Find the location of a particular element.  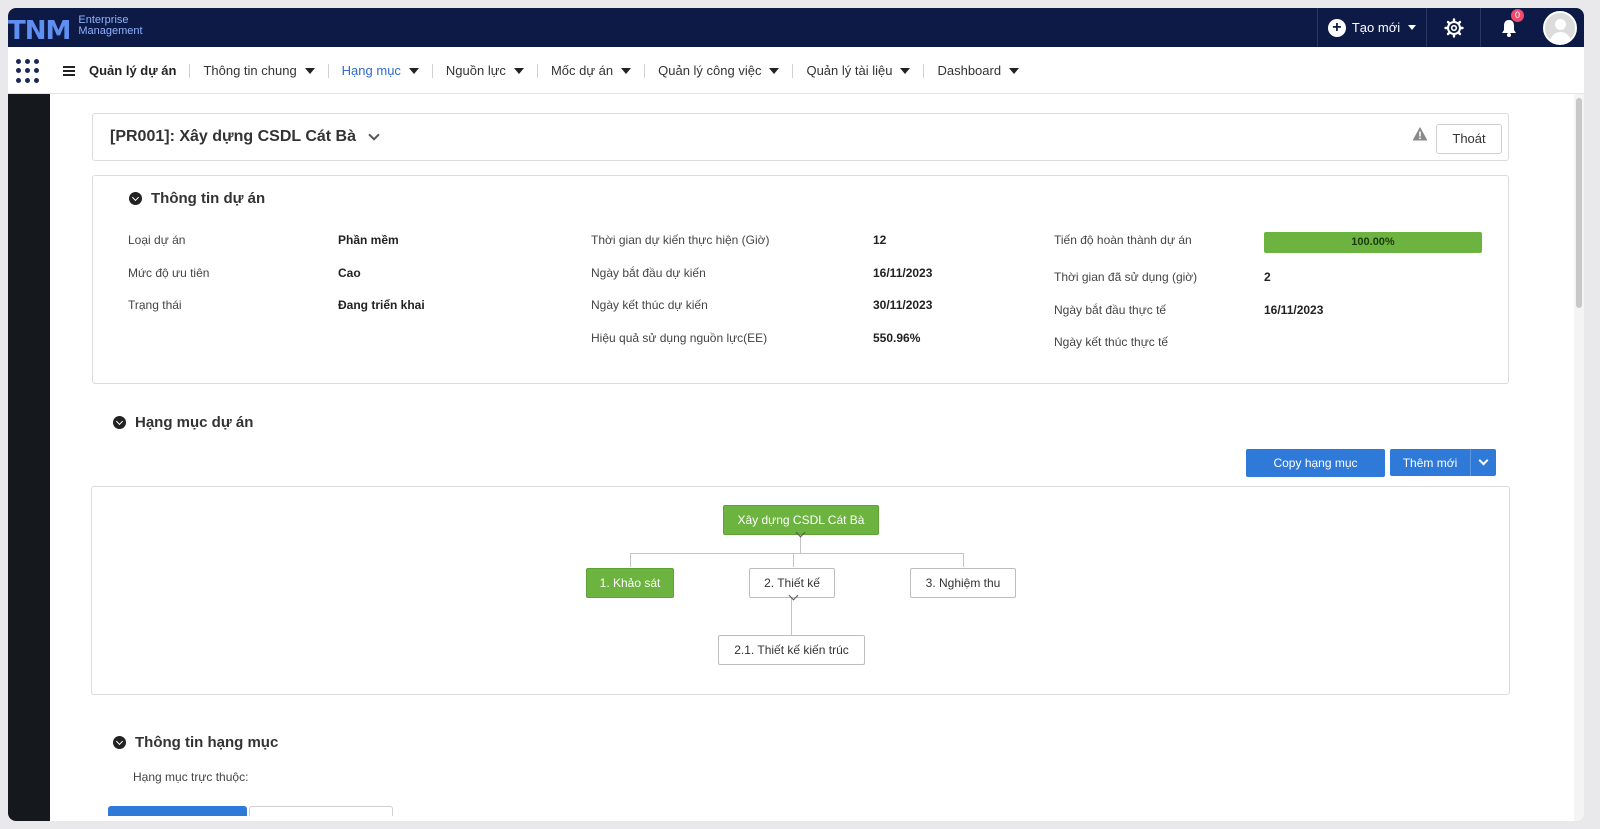

notifications-button: 0 is located at coordinates (1508, 27).